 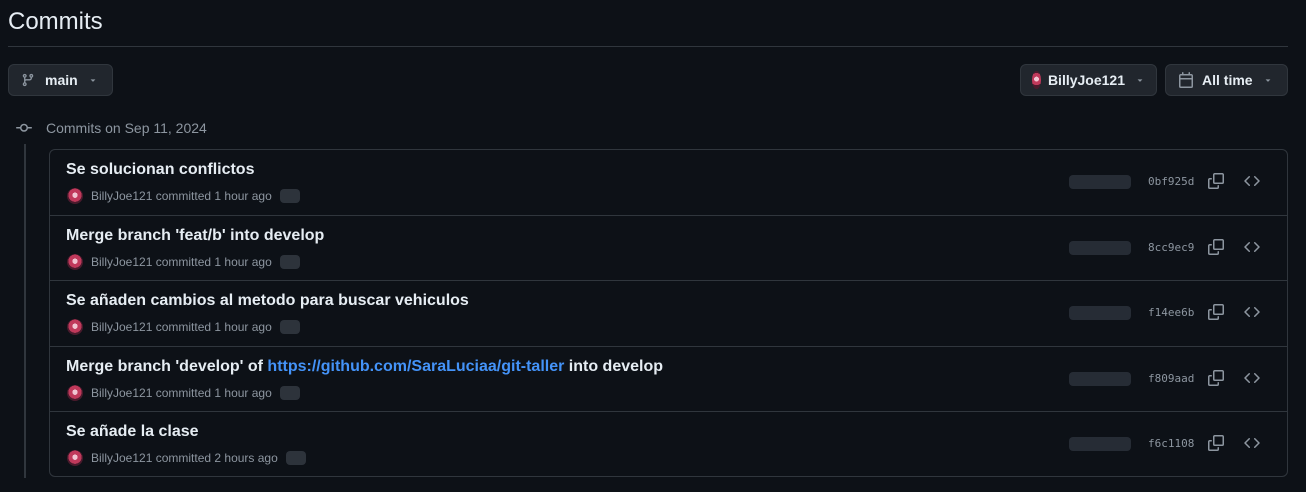 What do you see at coordinates (614, 366) in the screenshot?
I see `commit-message-suffix: into develop` at bounding box center [614, 366].